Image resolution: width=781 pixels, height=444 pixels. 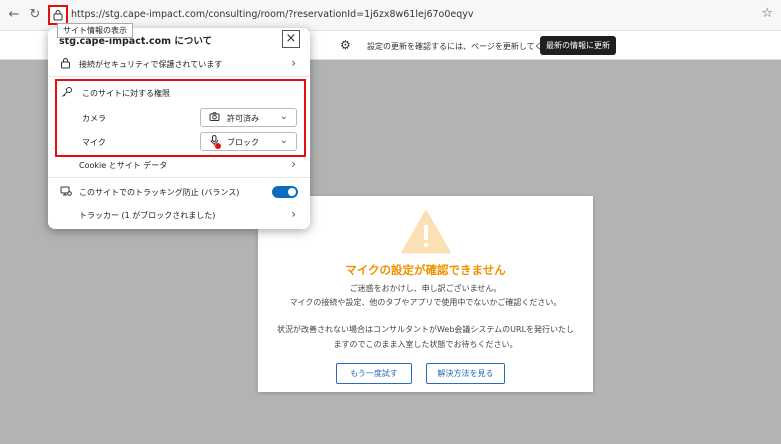 I want to click on favorite-star-icon: ☆, so click(x=767, y=13).